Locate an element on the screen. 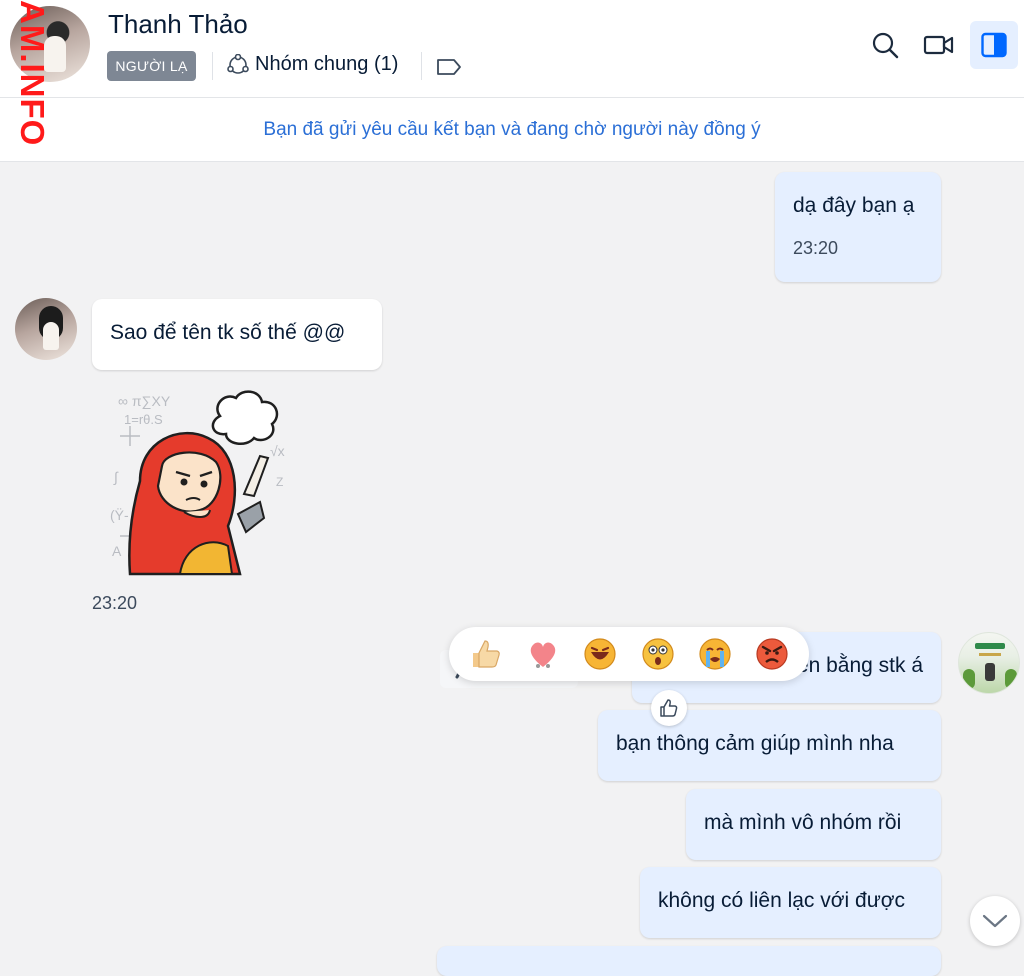 This screenshot has width=1024, height=976. sidebar-toggle-button is located at coordinates (994, 45).